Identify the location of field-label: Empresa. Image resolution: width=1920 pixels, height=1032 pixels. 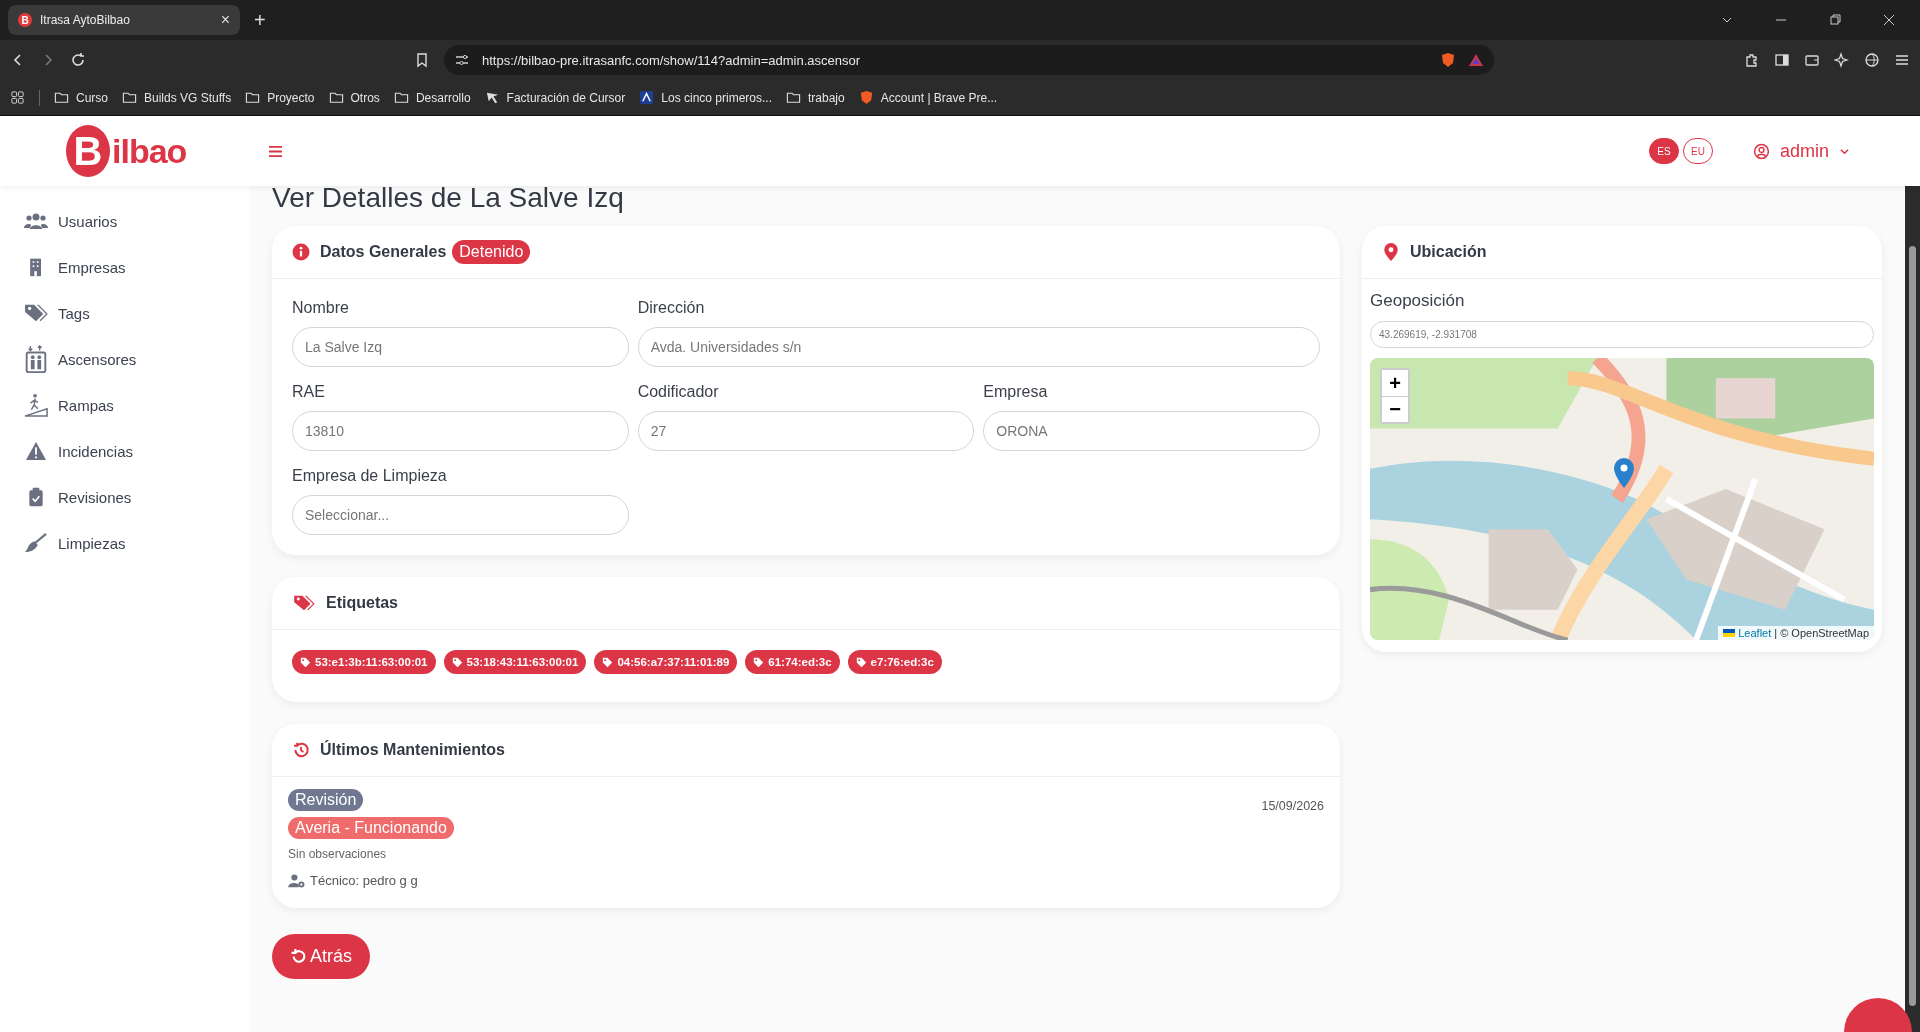
(1016, 392).